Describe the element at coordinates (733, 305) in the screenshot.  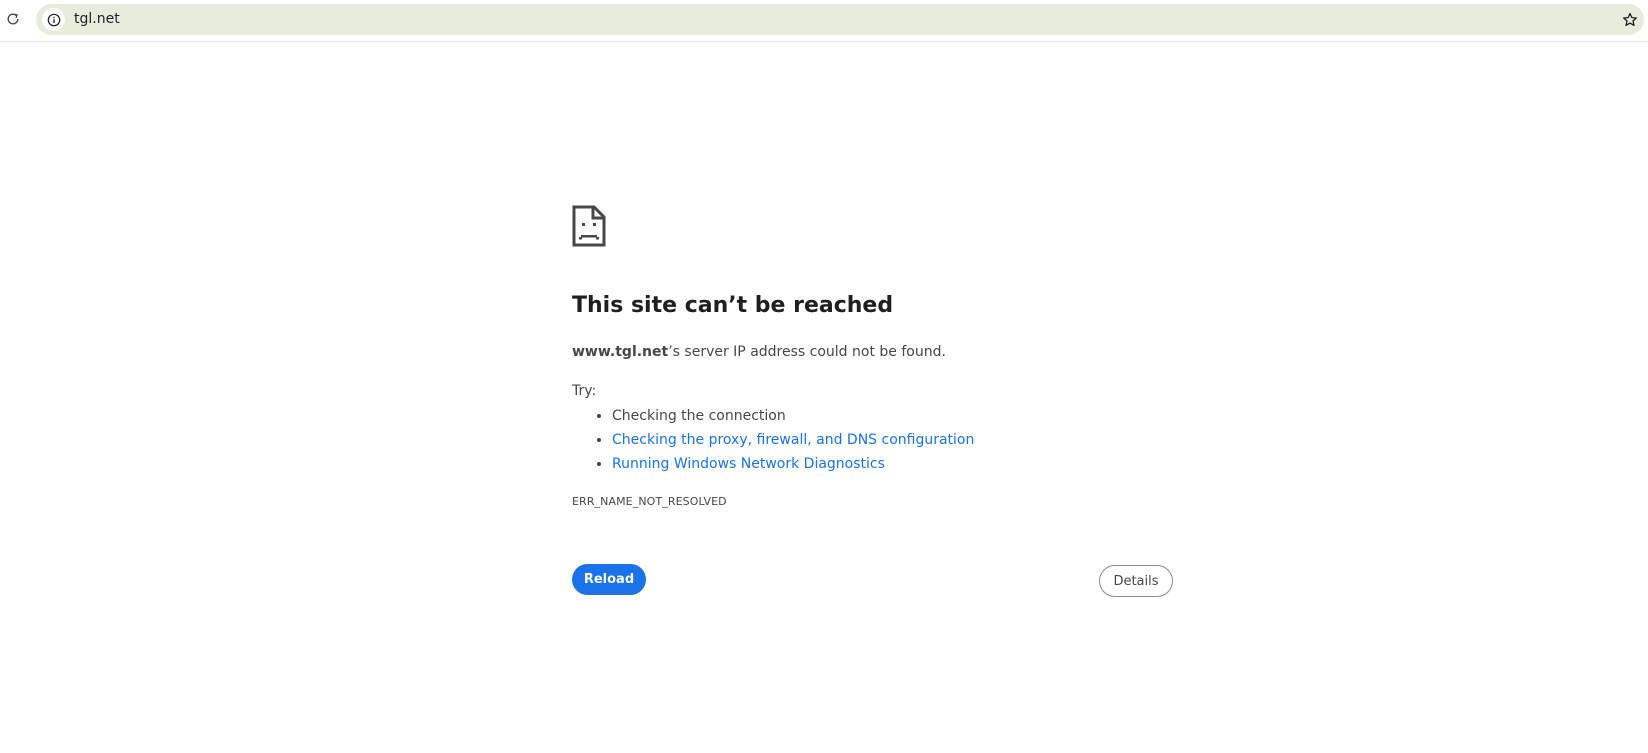
I see `page-title: This site can’t be reached` at that location.